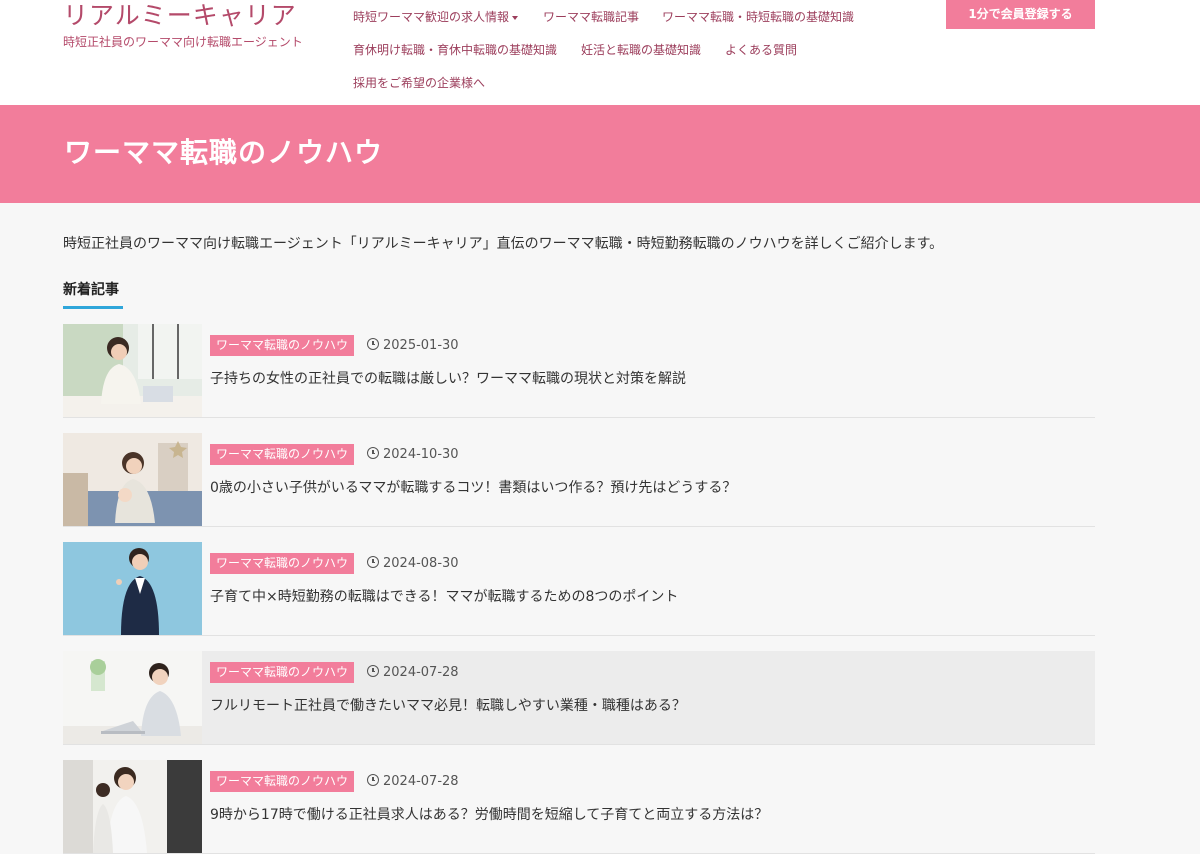  I want to click on register-button: 1分で会員登録する, so click(1020, 14).